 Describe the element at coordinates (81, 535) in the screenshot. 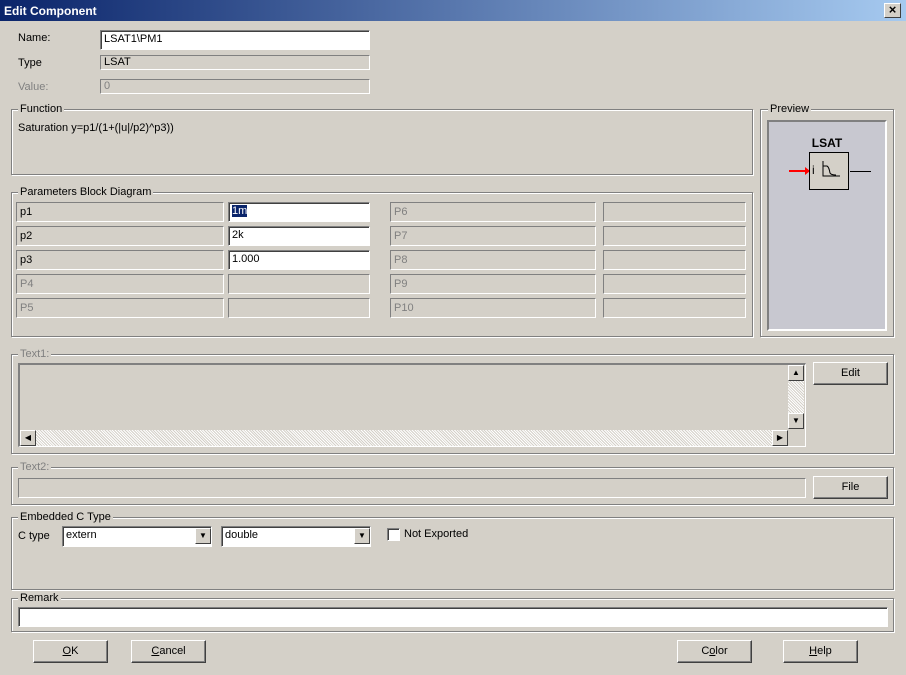

I see `storage-class-value: extern` at that location.